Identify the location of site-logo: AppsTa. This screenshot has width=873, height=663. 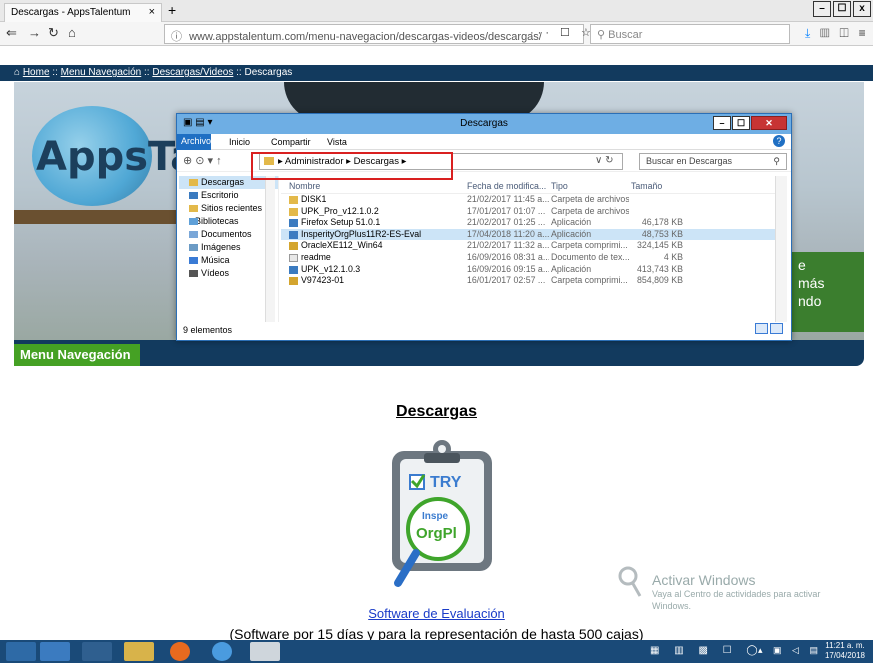
(116, 157).